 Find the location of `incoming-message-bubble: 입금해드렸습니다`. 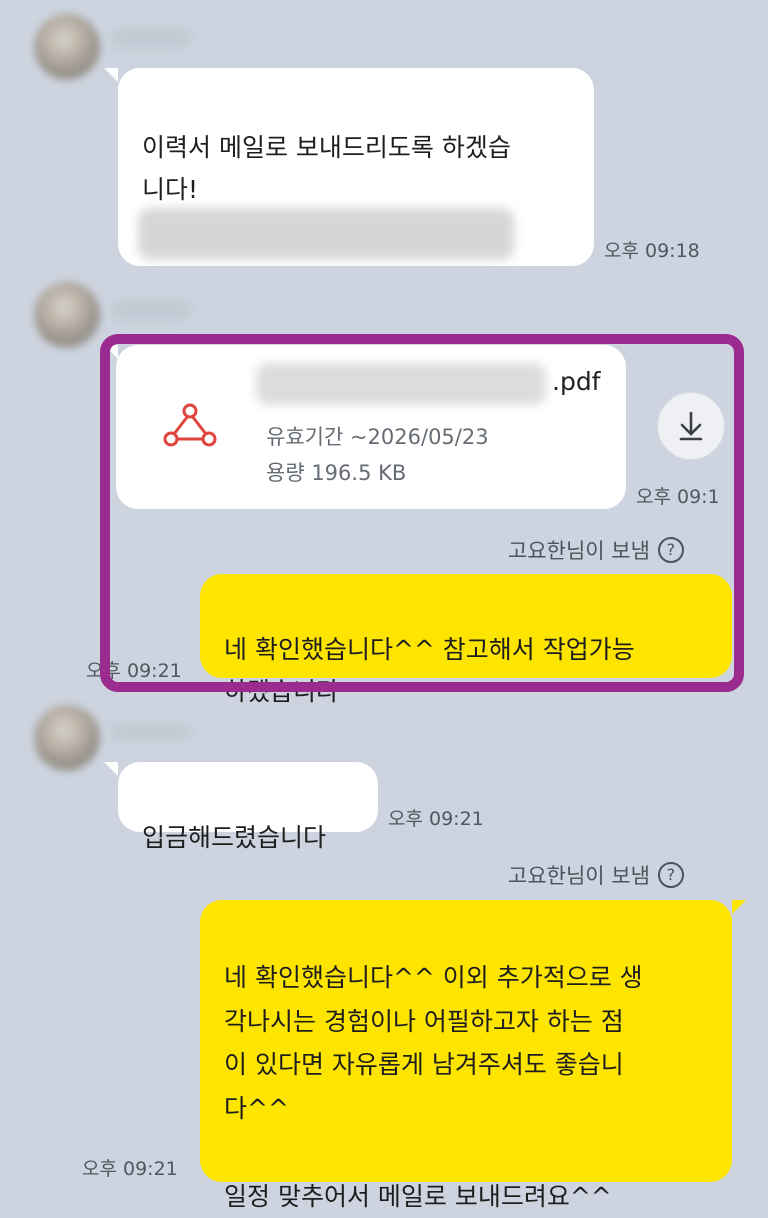

incoming-message-bubble: 입금해드렸습니다 is located at coordinates (248, 807).